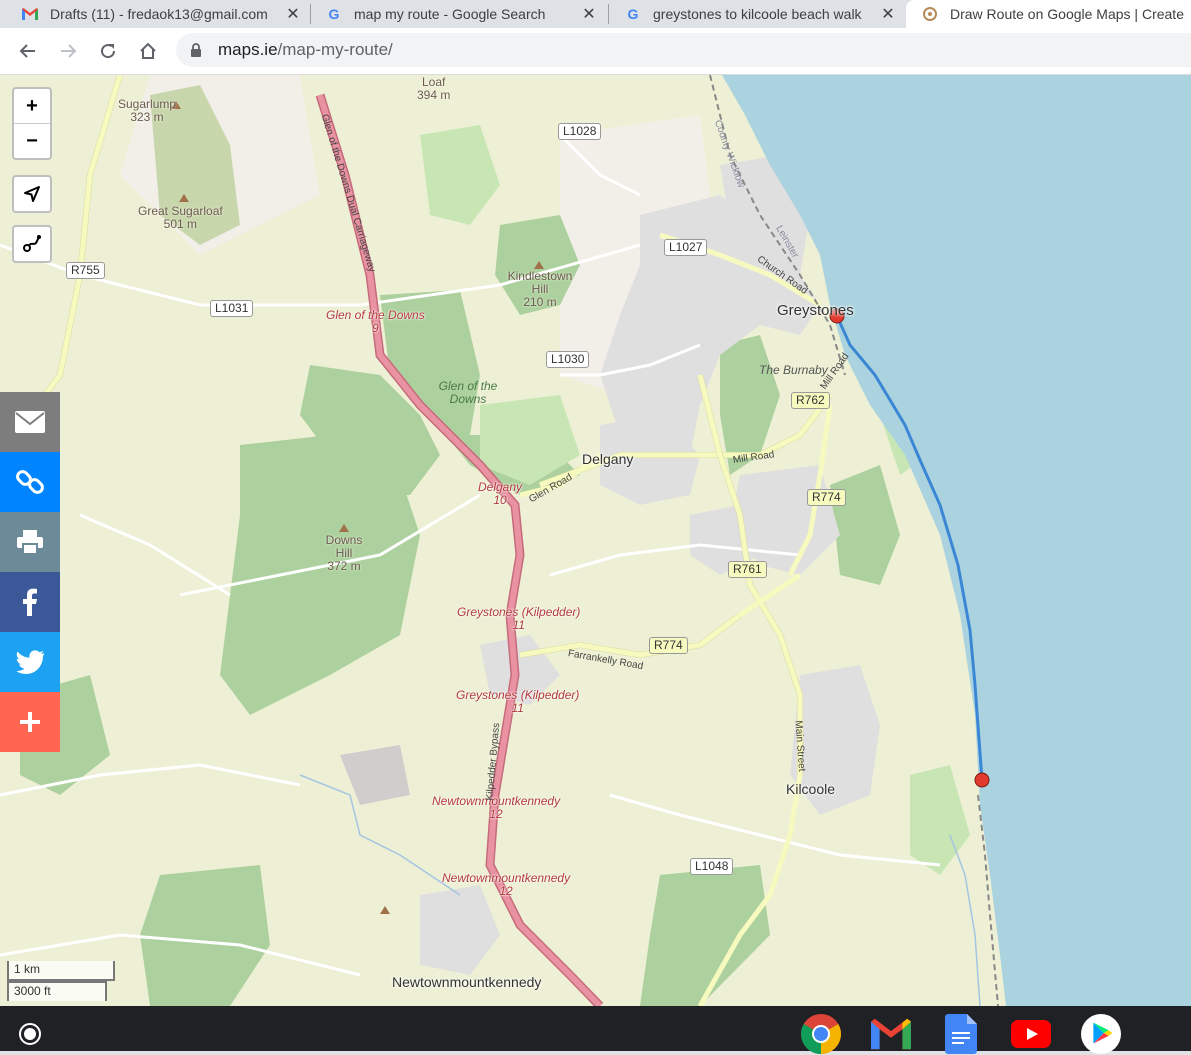 The width and height of the screenshot is (1191, 1055). I want to click on youtube-icon, so click(1031, 1034).